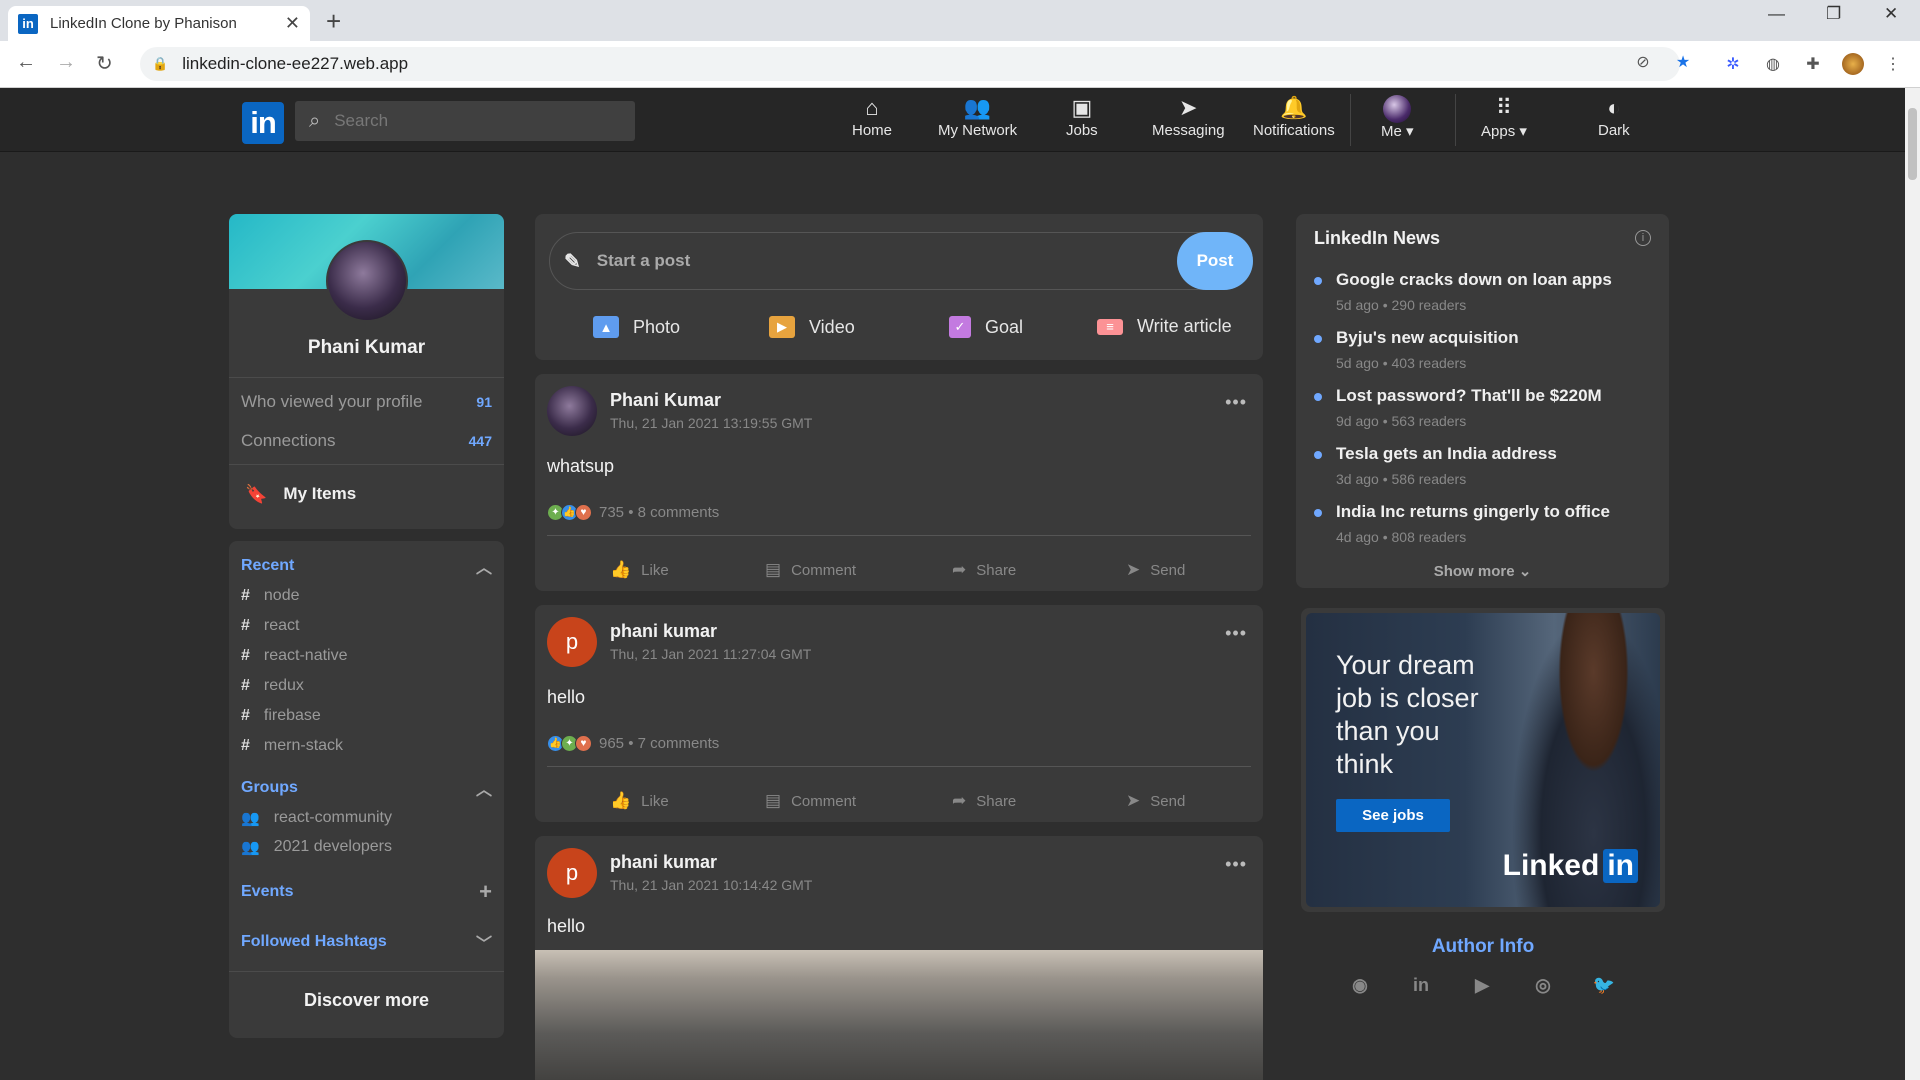 This screenshot has width=1920, height=1080. What do you see at coordinates (1912, 584) in the screenshot?
I see `page-scrollbar` at bounding box center [1912, 584].